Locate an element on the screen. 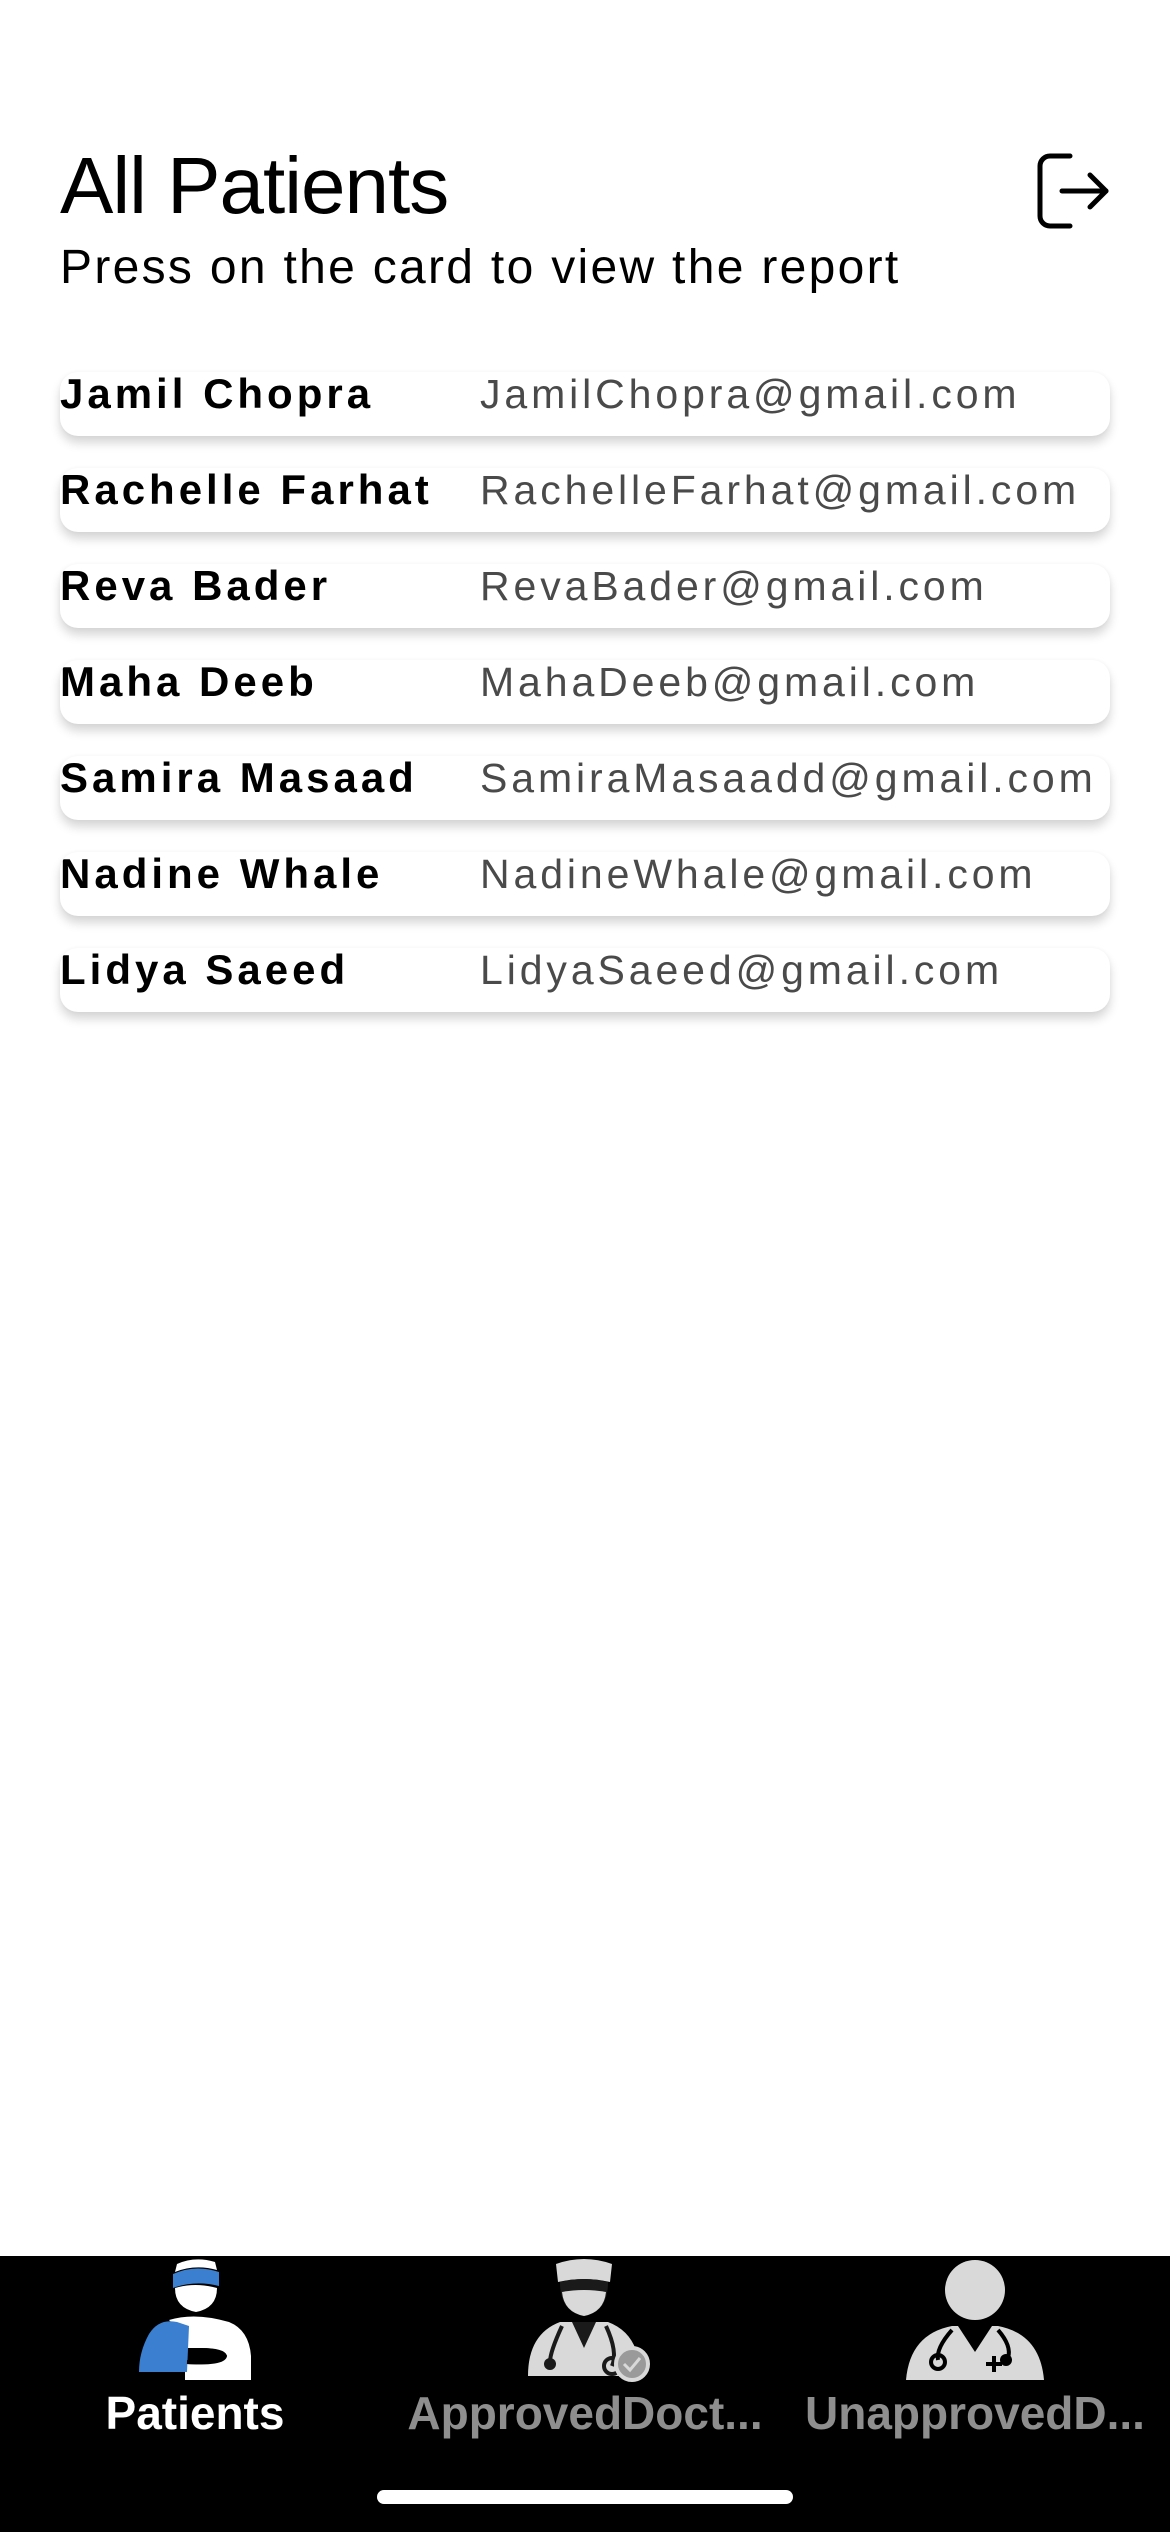  patient-name: Reva Bader is located at coordinates (196, 586).